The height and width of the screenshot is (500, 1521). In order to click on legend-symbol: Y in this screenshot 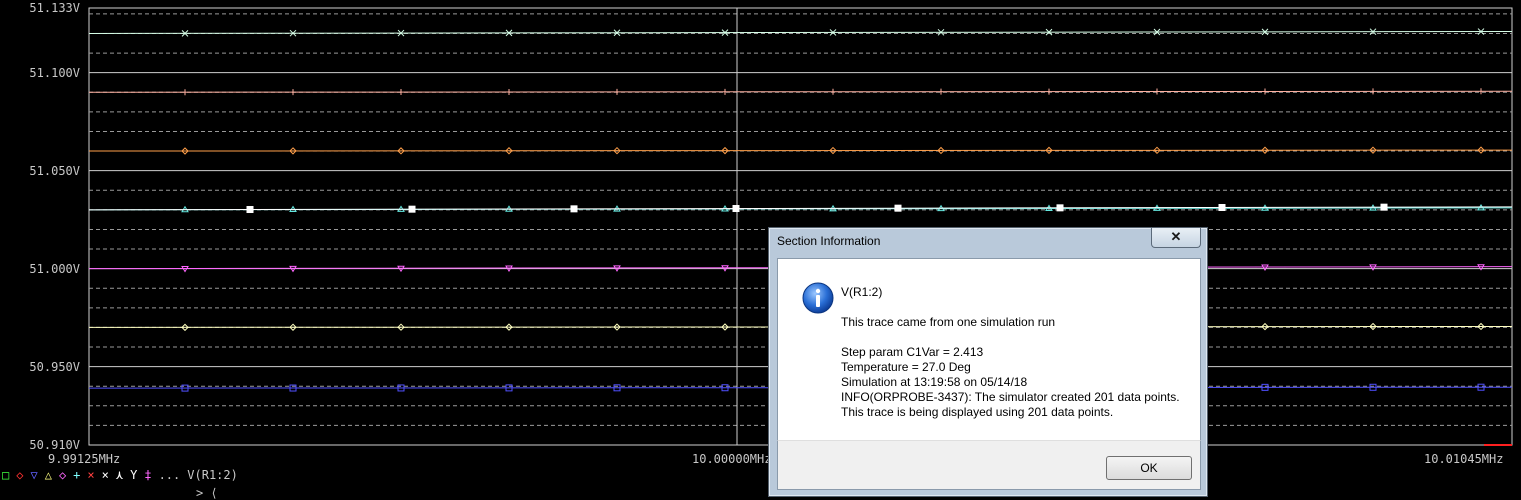, I will do `click(134, 475)`.